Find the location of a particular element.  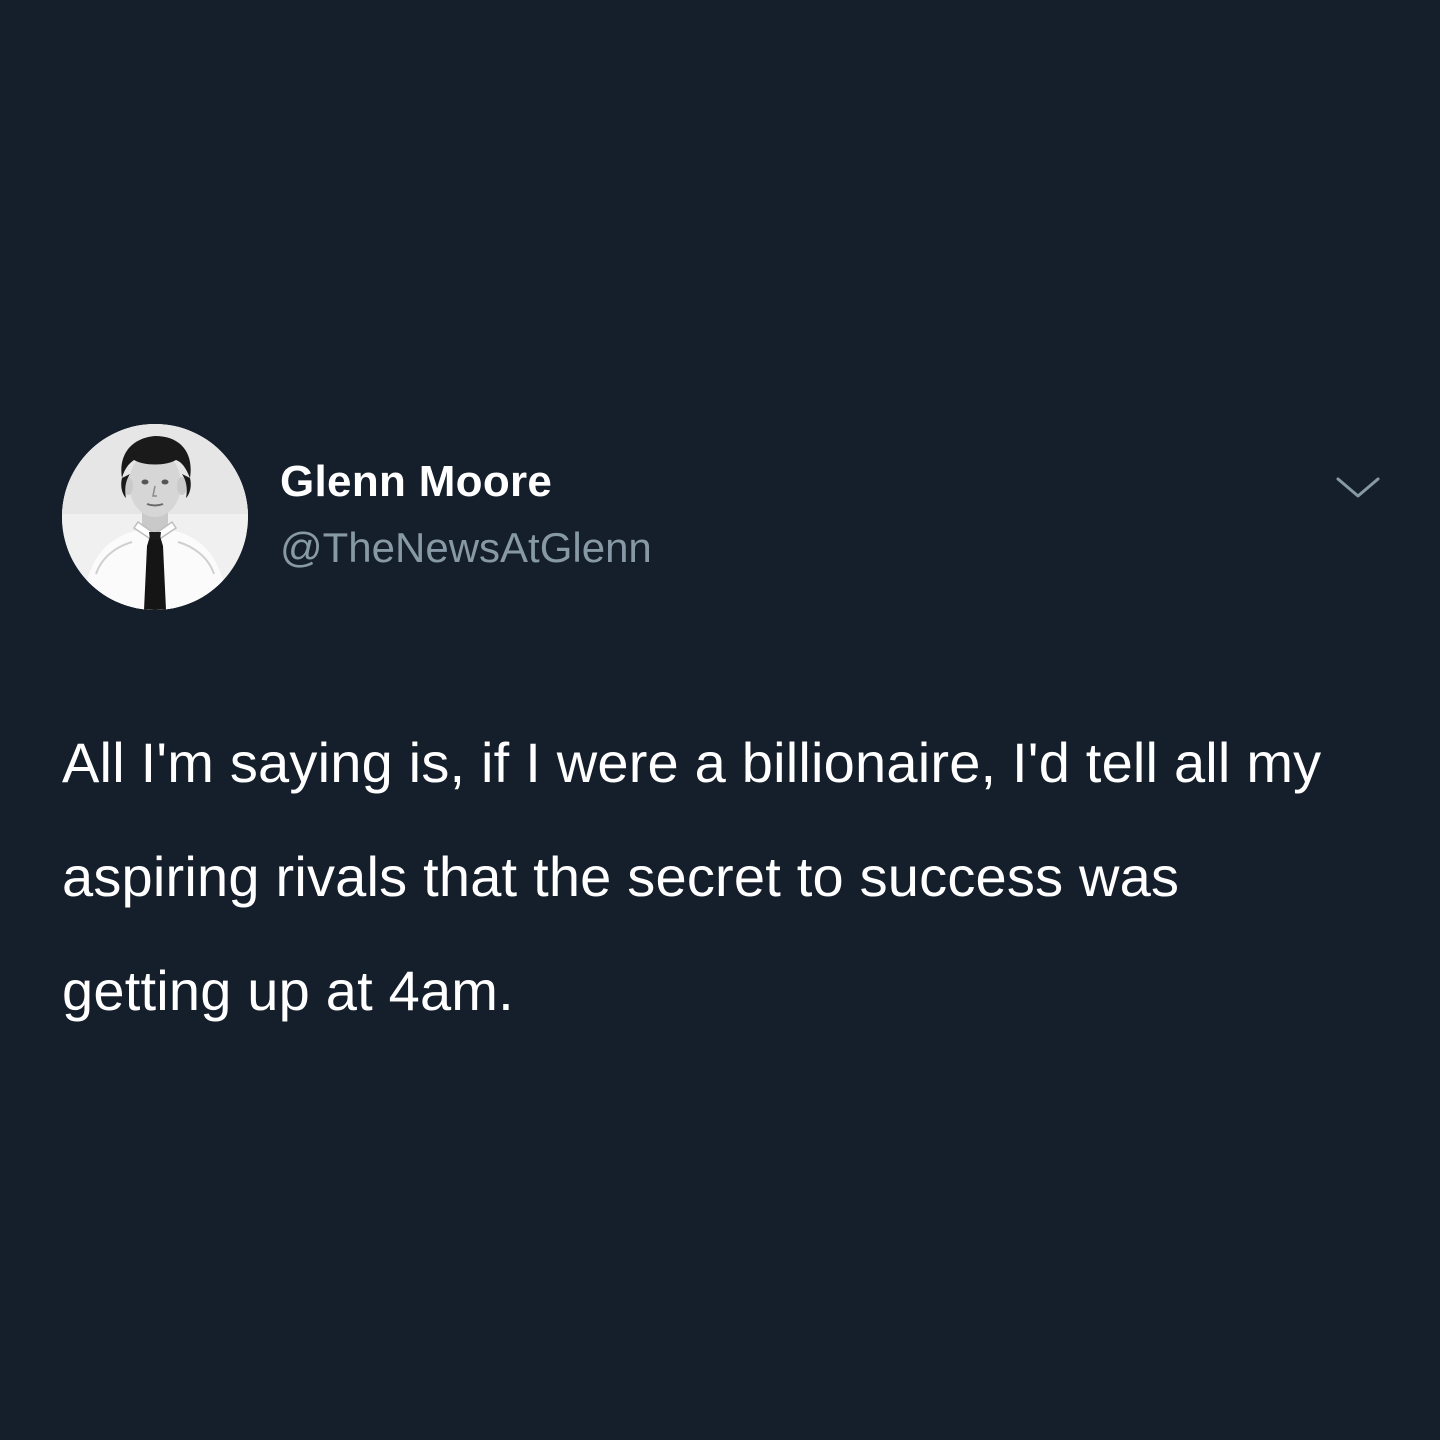

avatar is located at coordinates (155, 517).